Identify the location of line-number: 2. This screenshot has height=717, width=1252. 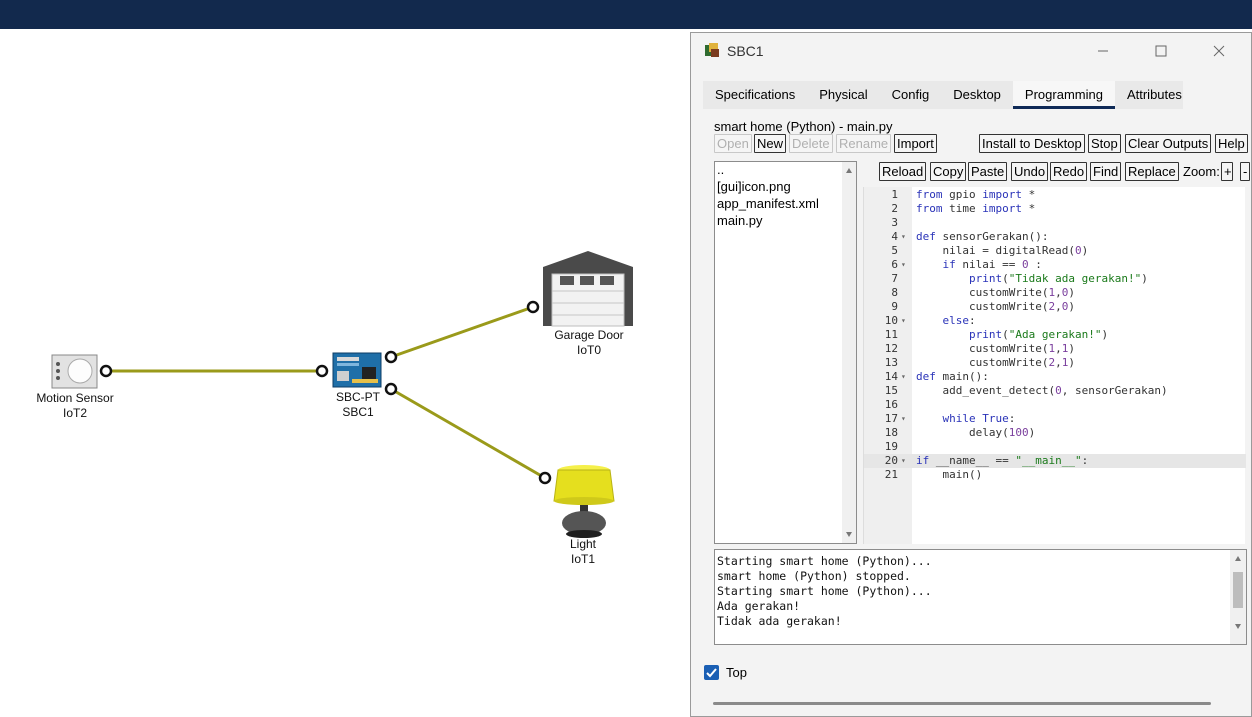
(894, 208).